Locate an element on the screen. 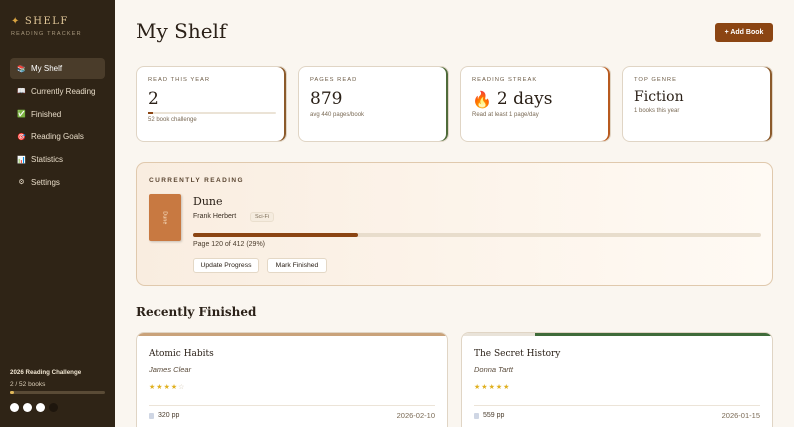  brand-name: SHELF is located at coordinates (46, 21).